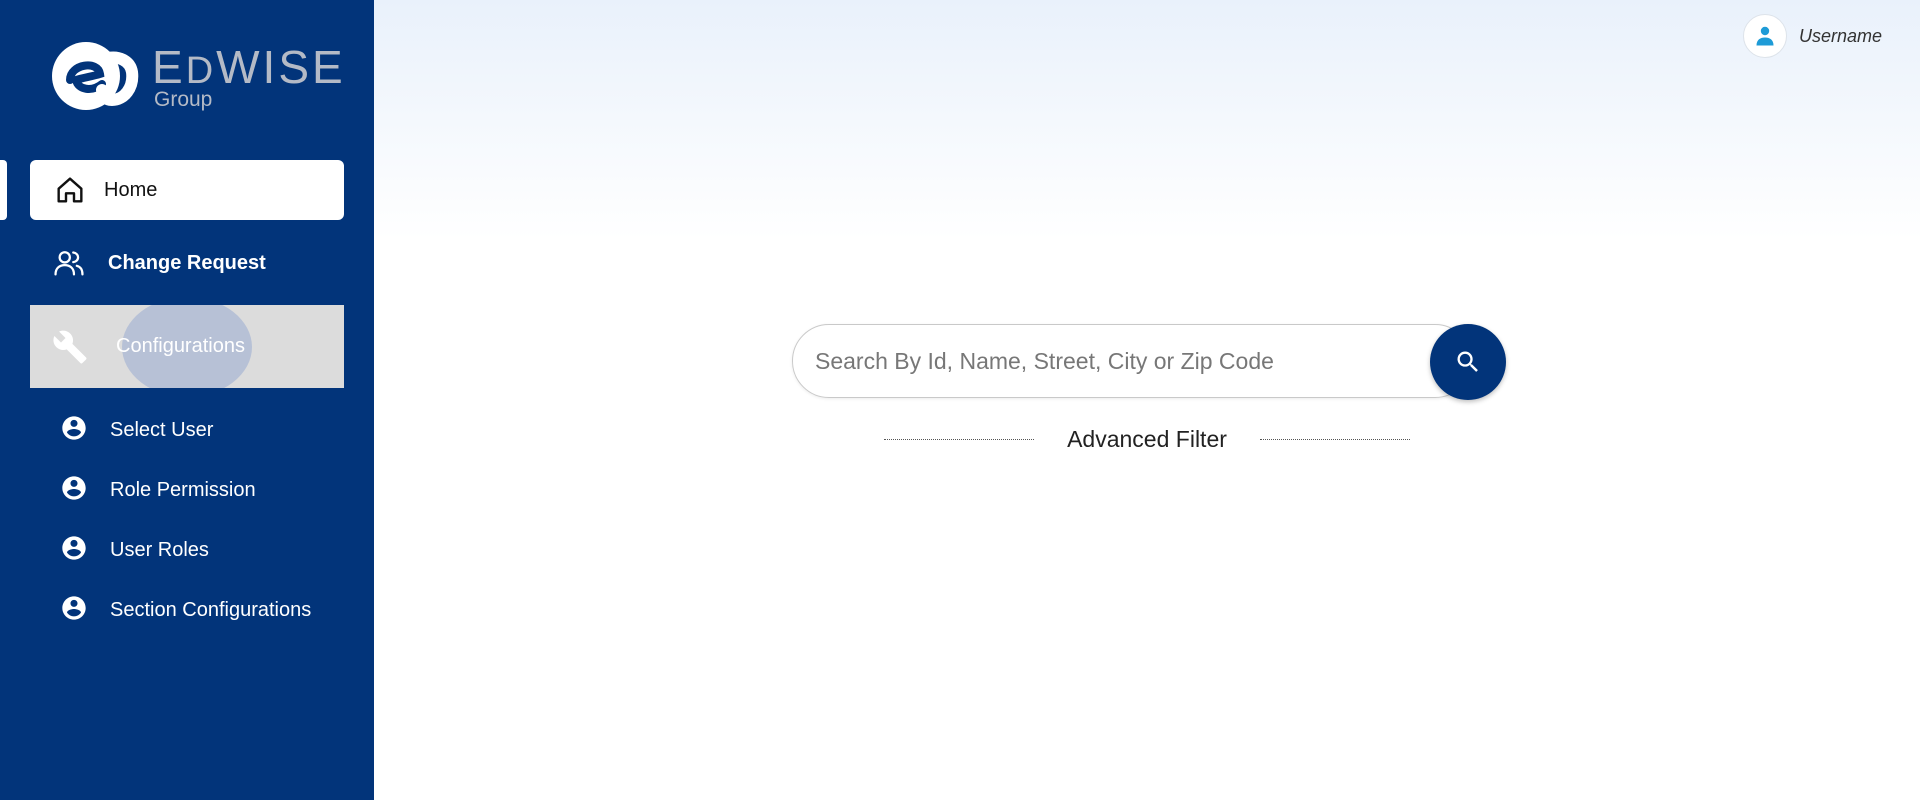 The height and width of the screenshot is (800, 1920). I want to click on sidebar-subitem-section-configurations: Section Configurations, so click(185, 610).